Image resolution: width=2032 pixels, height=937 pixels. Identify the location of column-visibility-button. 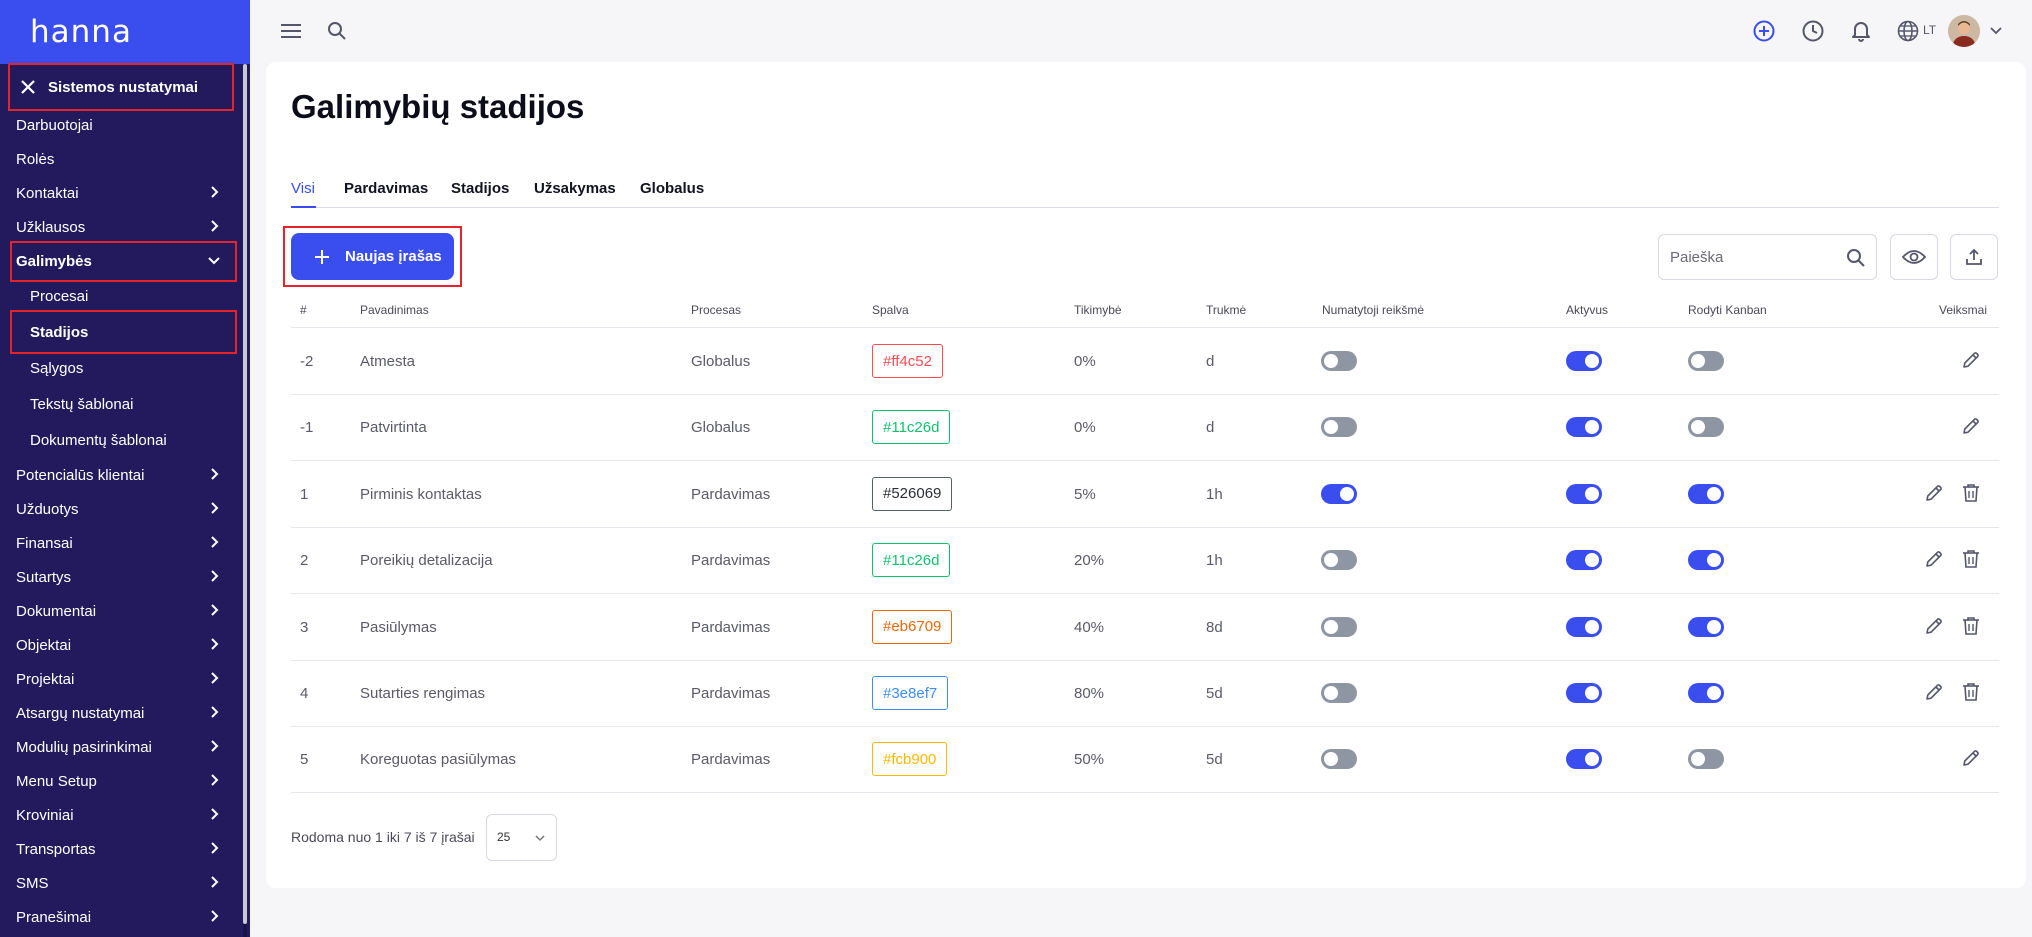
(1914, 257).